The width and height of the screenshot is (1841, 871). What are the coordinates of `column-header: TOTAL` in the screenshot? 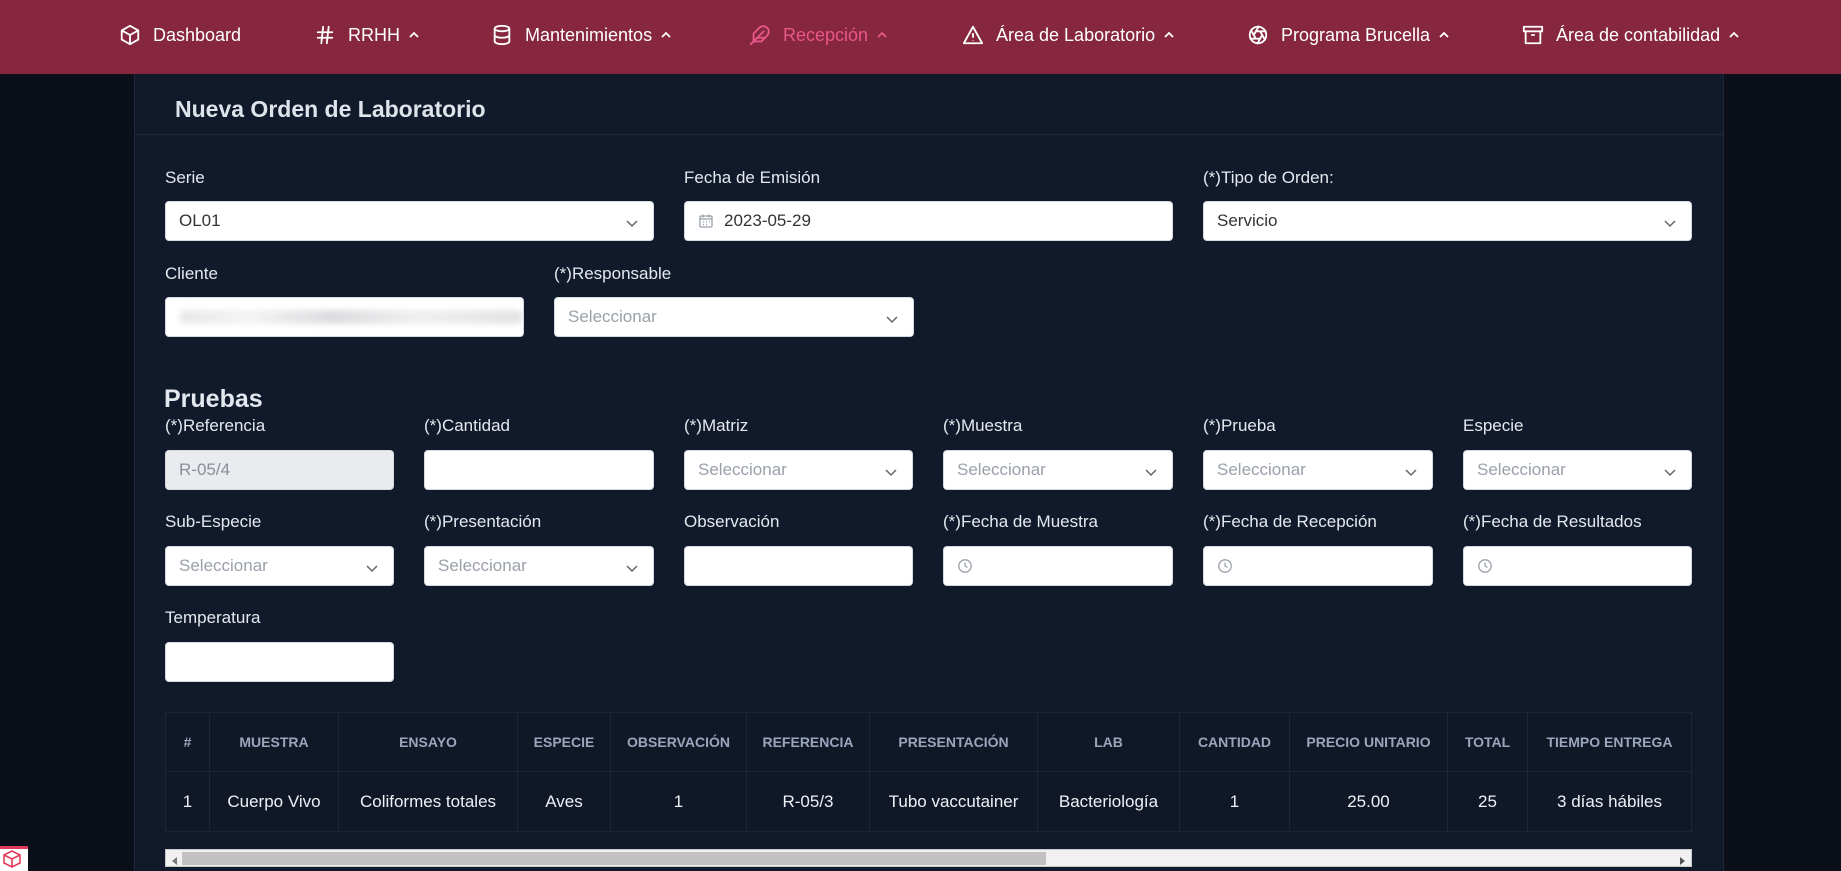 It's located at (1487, 742).